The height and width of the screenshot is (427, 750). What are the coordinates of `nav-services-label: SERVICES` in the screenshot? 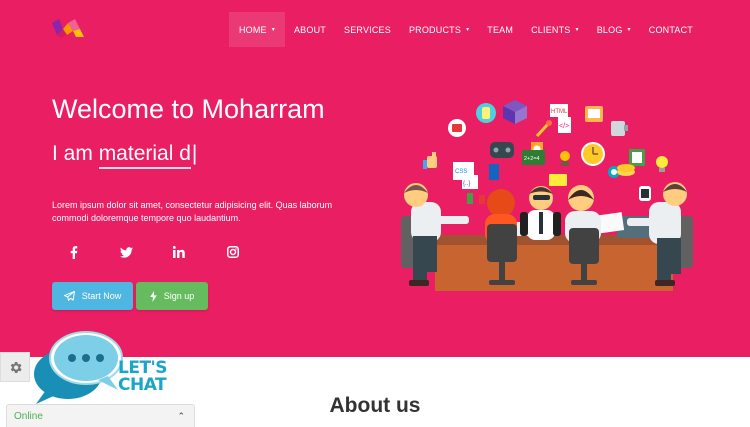 It's located at (367, 29).